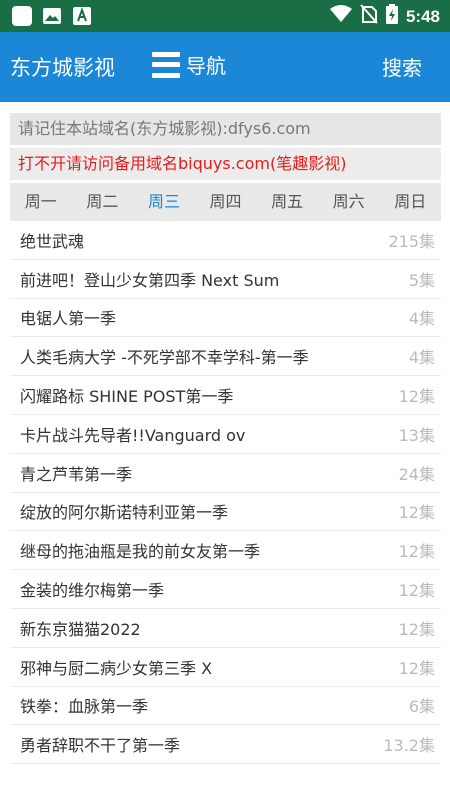  What do you see at coordinates (52, 241) in the screenshot?
I see `show-title: 绝世武魂` at bounding box center [52, 241].